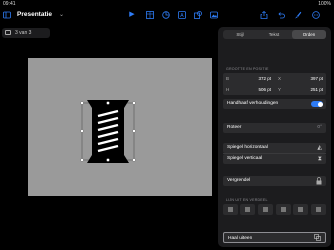 The image size is (334, 250). I want to click on ungroup-label: Haal uiteen, so click(240, 238).